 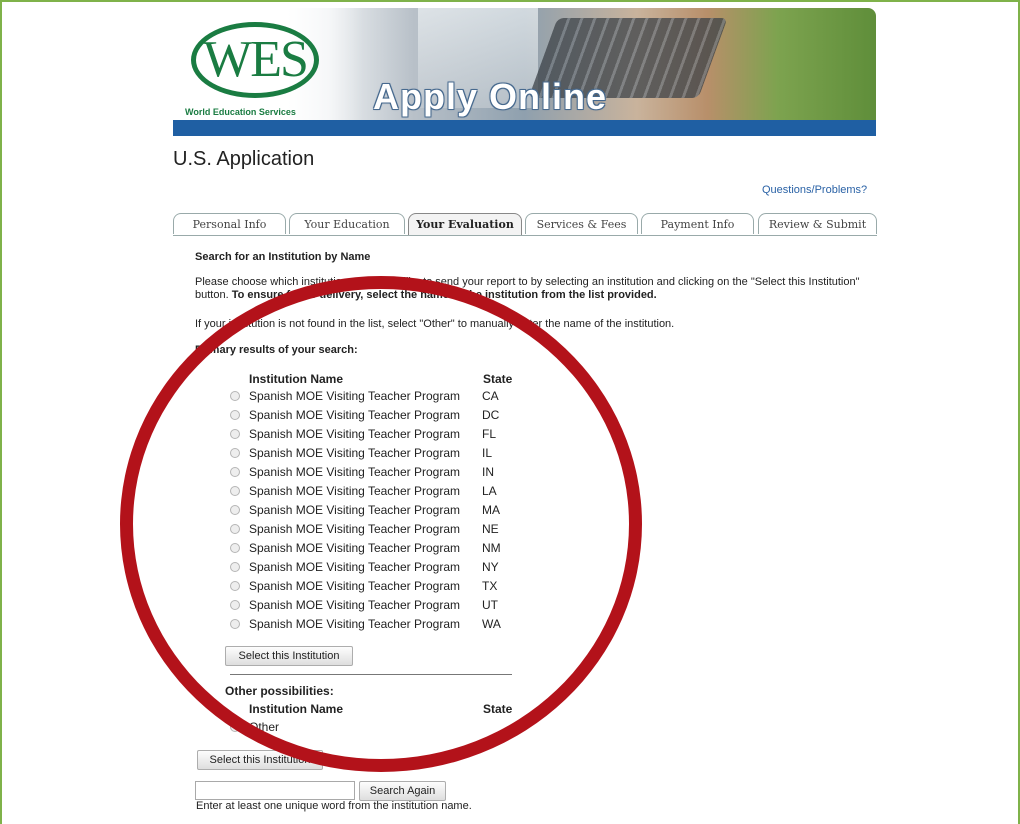 I want to click on select-institution-button-2: Select this Institution, so click(x=260, y=760).